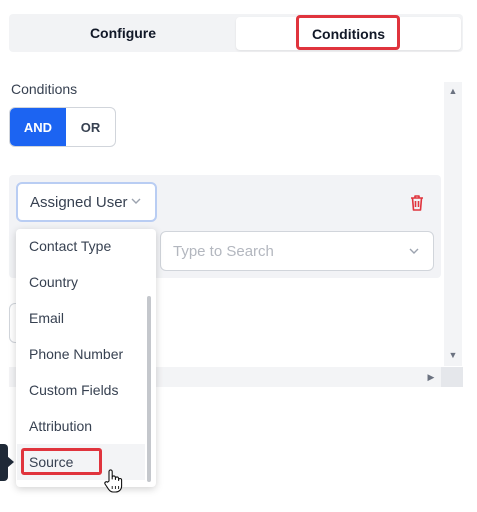  What do you see at coordinates (297, 251) in the screenshot?
I see `value-search-select: Type to Search` at bounding box center [297, 251].